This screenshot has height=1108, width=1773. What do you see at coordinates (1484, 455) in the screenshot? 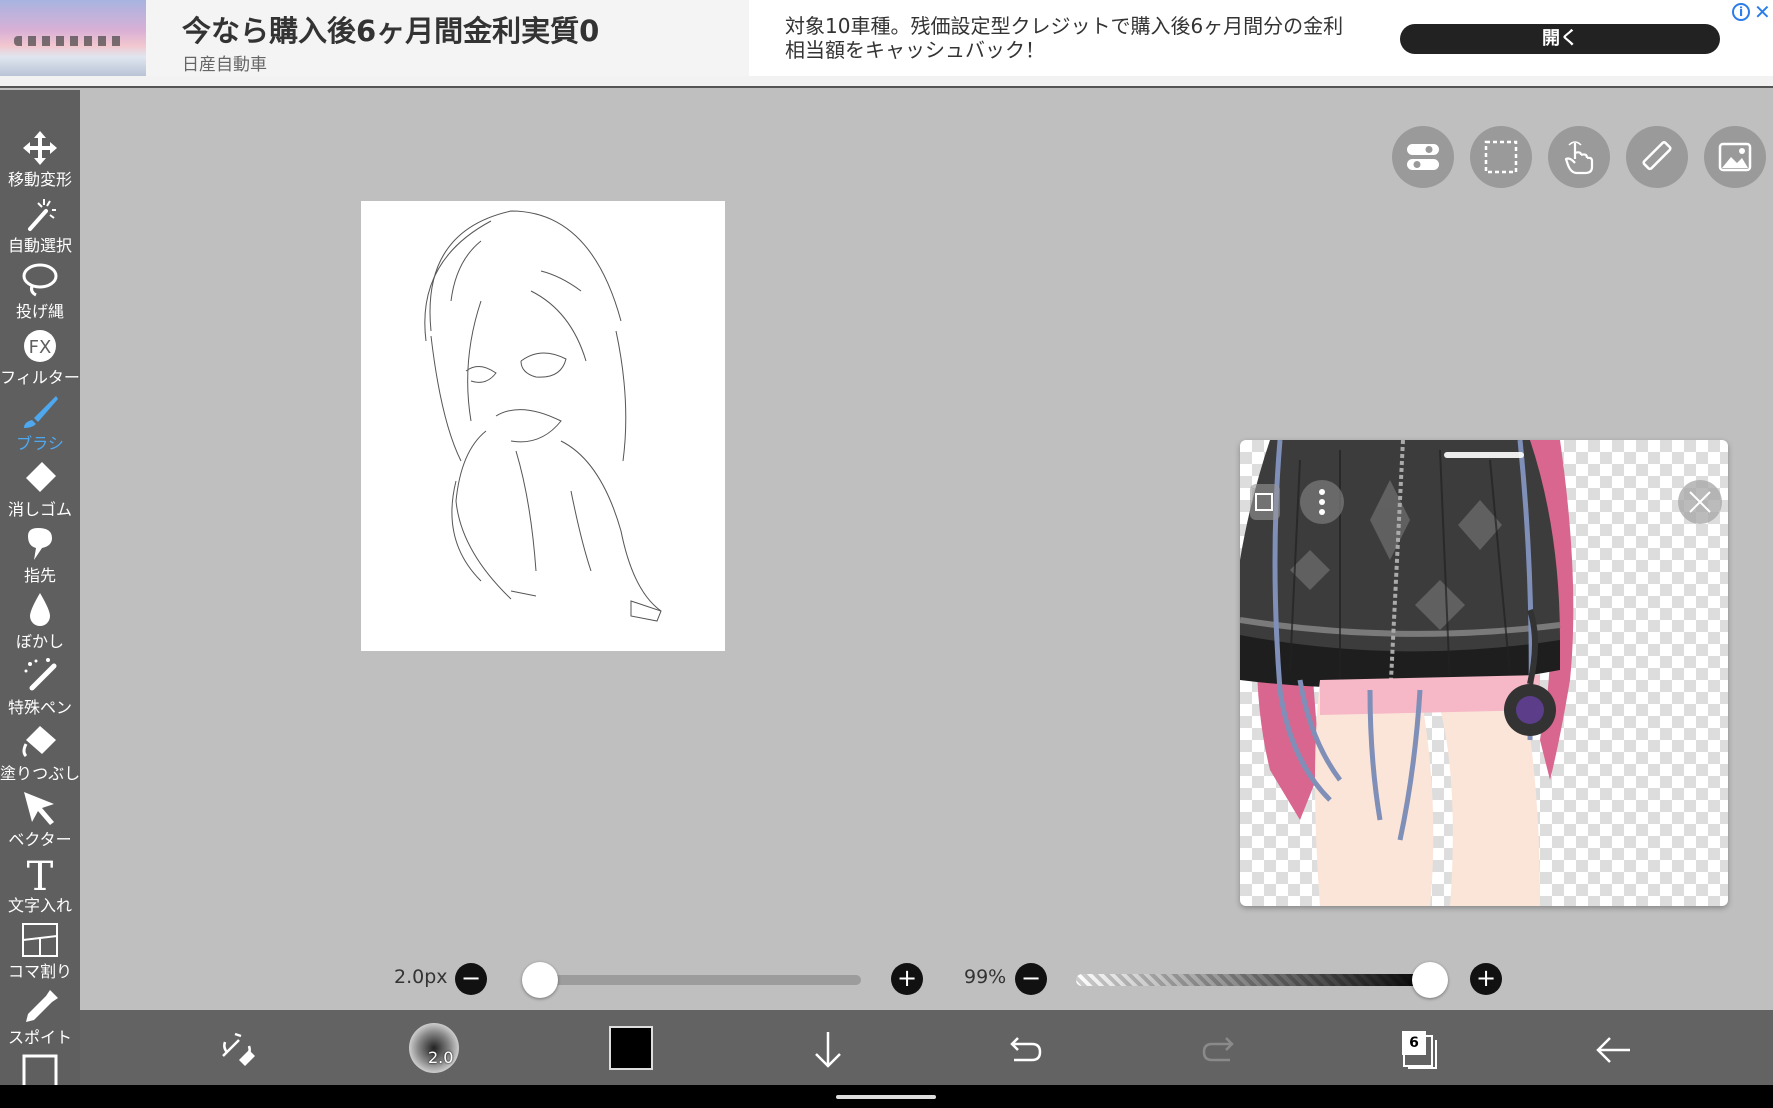
I see `reference-drag-handle` at bounding box center [1484, 455].